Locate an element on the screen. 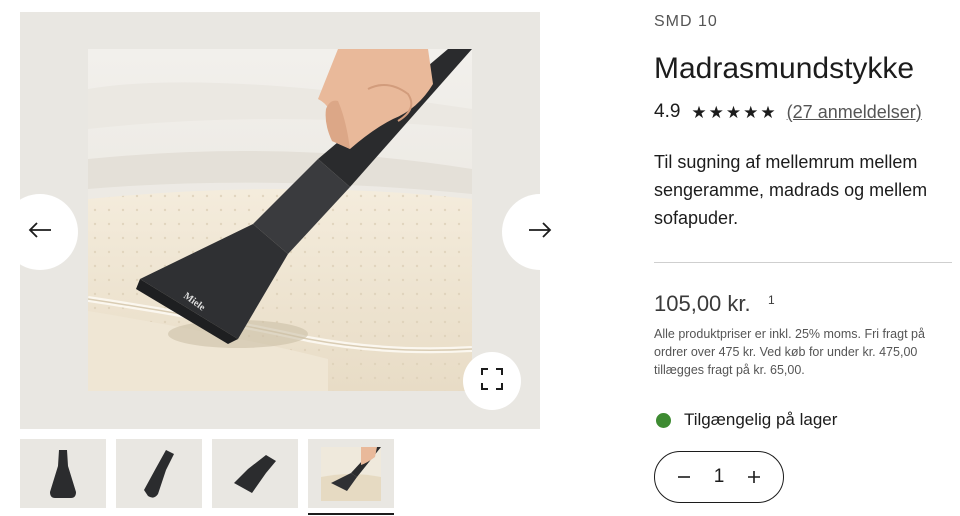  rating-value: 4.9 is located at coordinates (667, 111).